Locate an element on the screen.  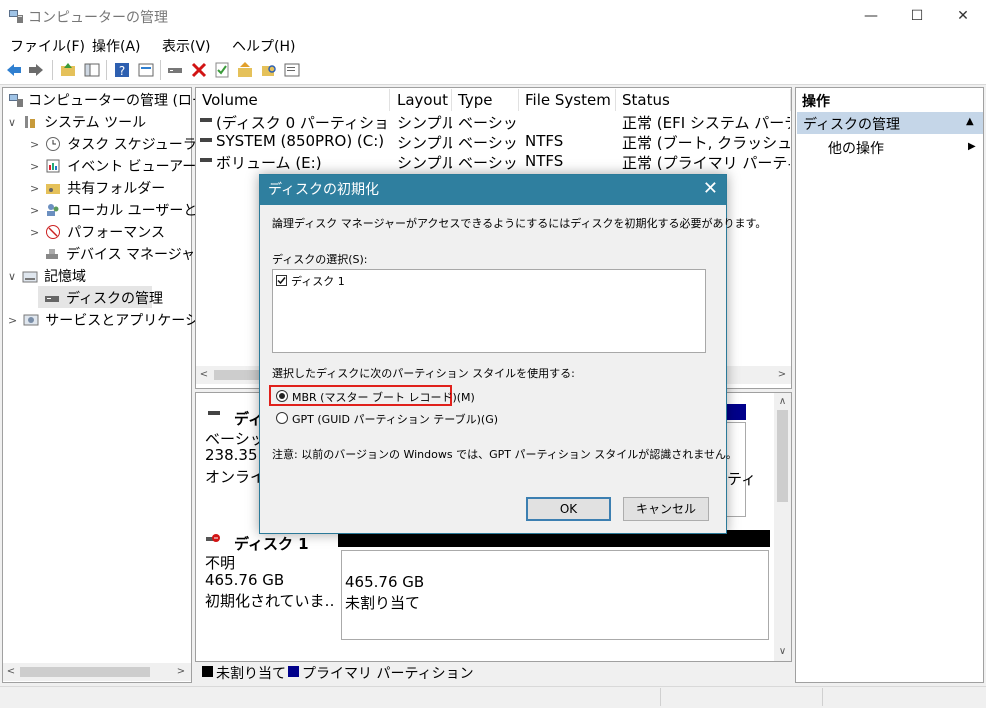
collapse-up-icon: ▲ is located at coordinates (970, 121).